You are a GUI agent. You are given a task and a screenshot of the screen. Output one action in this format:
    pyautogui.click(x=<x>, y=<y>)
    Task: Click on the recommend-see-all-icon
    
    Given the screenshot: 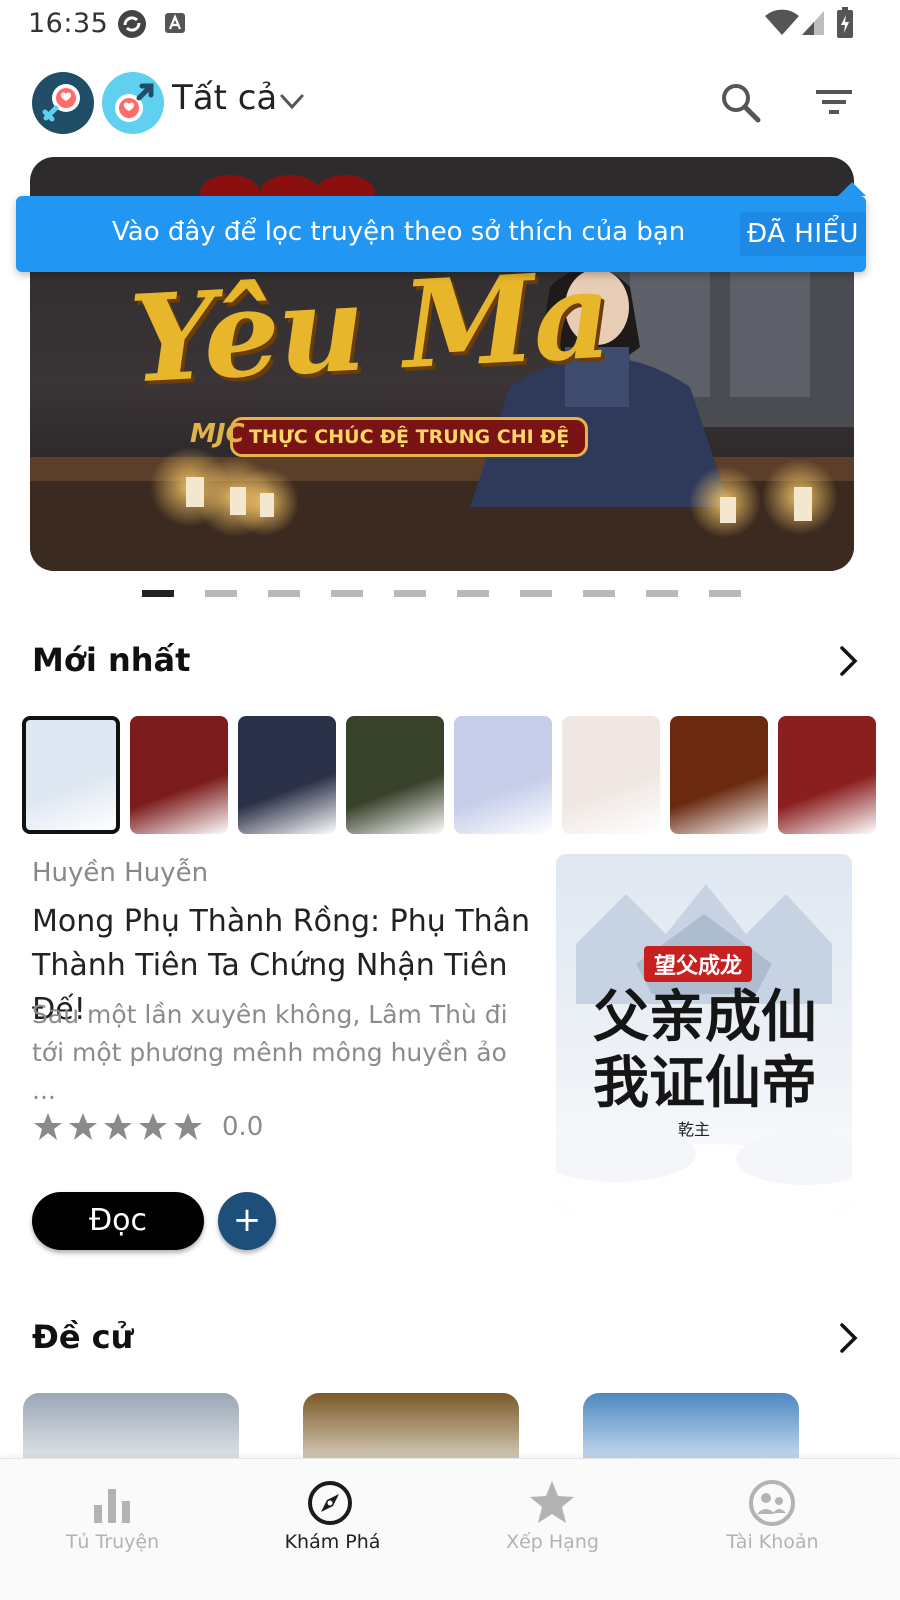 What is the action you would take?
    pyautogui.click(x=849, y=1338)
    